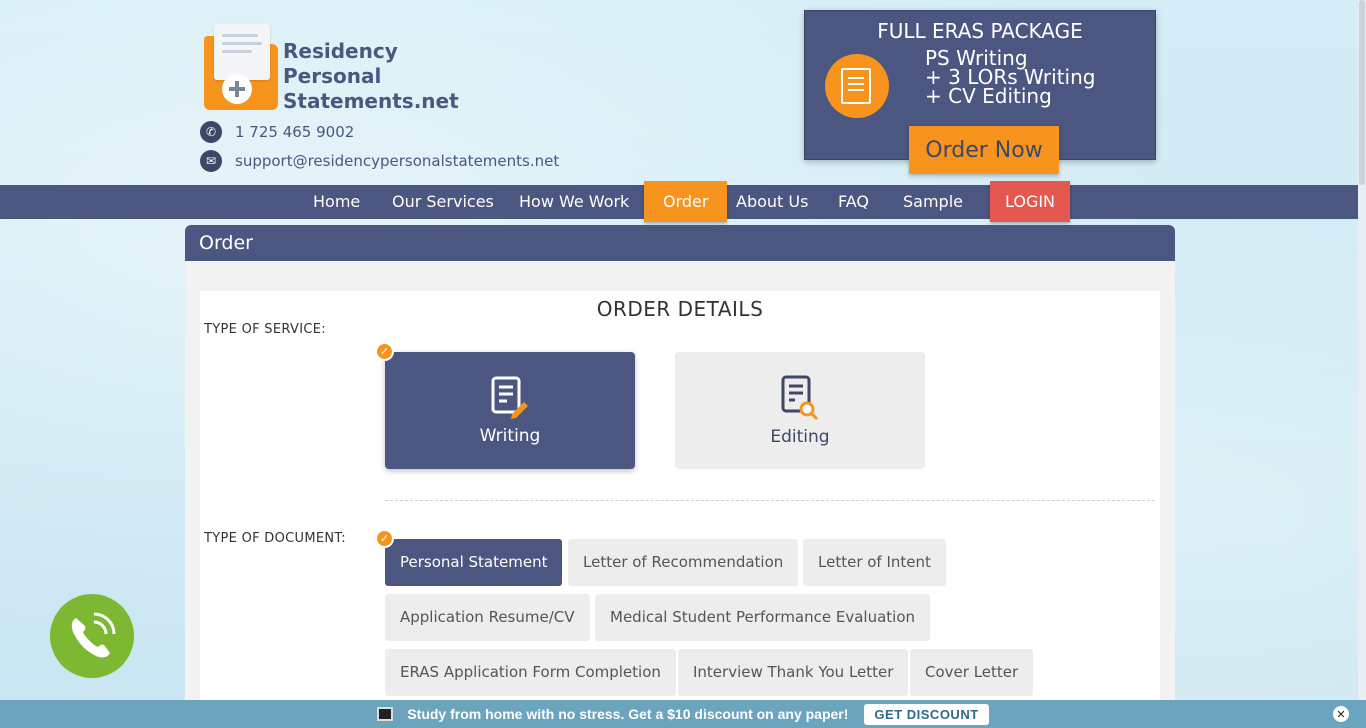 This screenshot has height=728, width=1366. What do you see at coordinates (336, 202) in the screenshot?
I see `nav-home: Home` at bounding box center [336, 202].